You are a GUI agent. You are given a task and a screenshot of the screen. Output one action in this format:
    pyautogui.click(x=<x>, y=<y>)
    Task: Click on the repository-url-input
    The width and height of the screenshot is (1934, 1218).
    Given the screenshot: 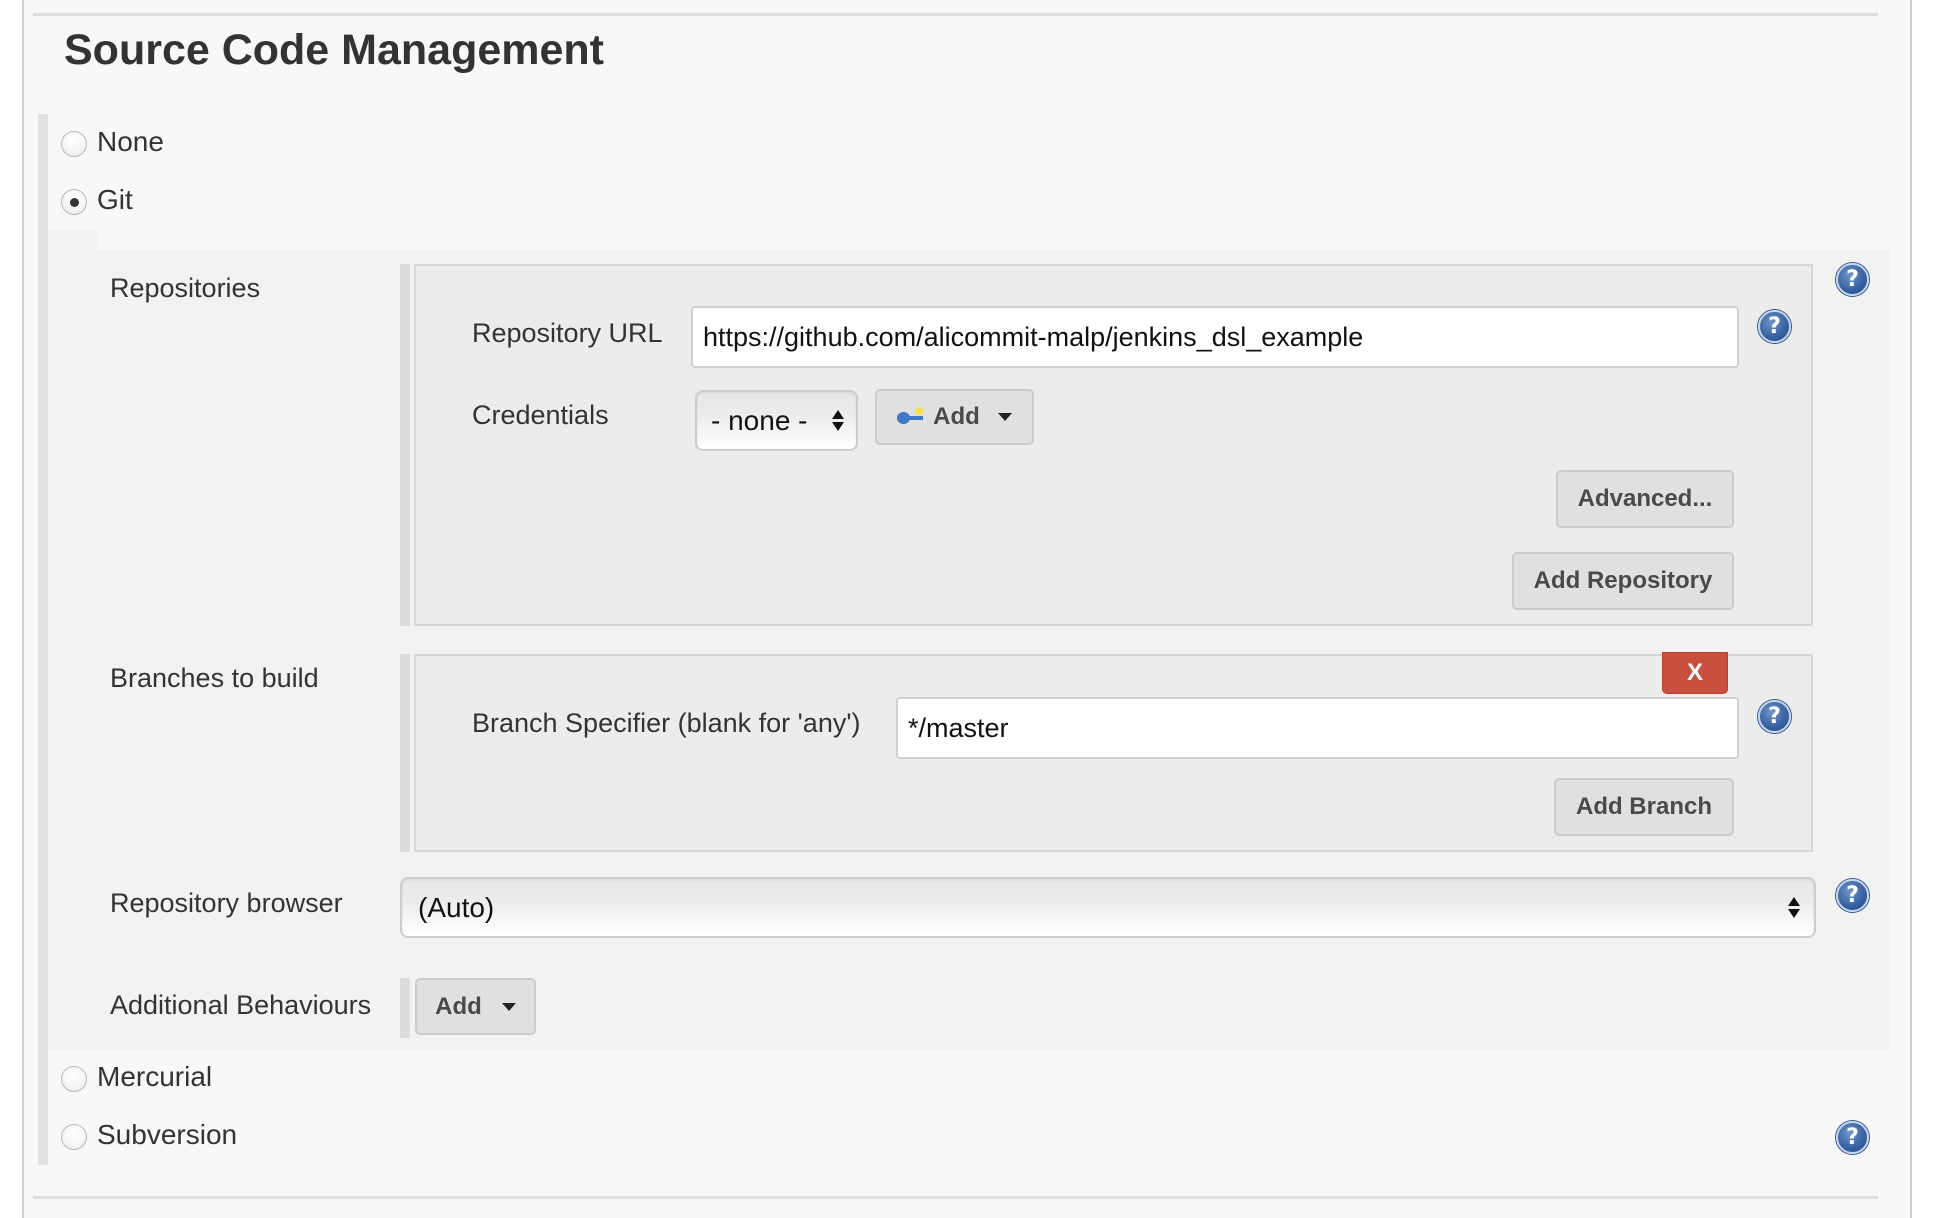 What is the action you would take?
    pyautogui.click(x=1215, y=337)
    